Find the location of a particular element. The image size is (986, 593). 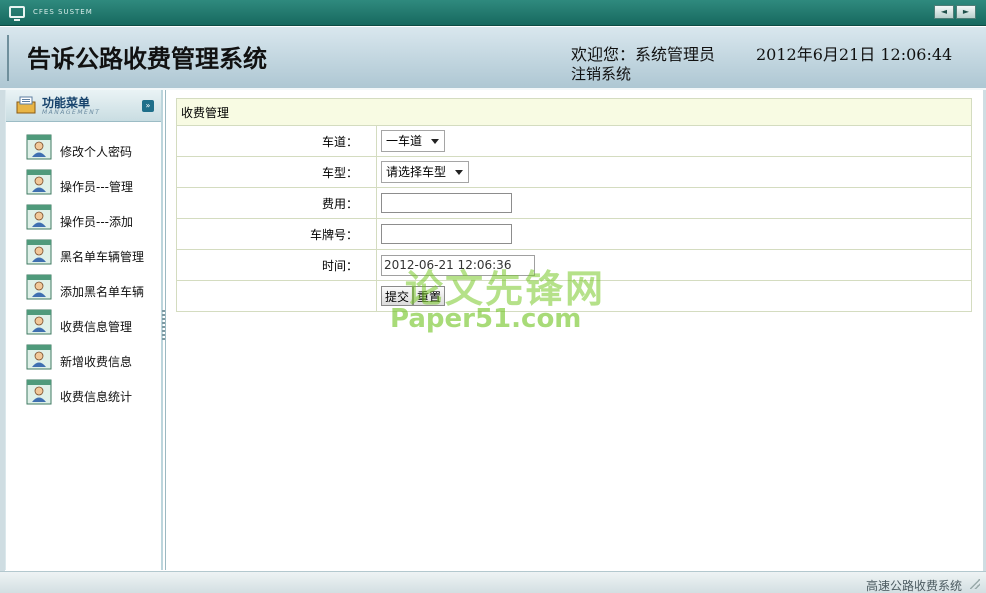

next-arrow-button: ► is located at coordinates (966, 12).